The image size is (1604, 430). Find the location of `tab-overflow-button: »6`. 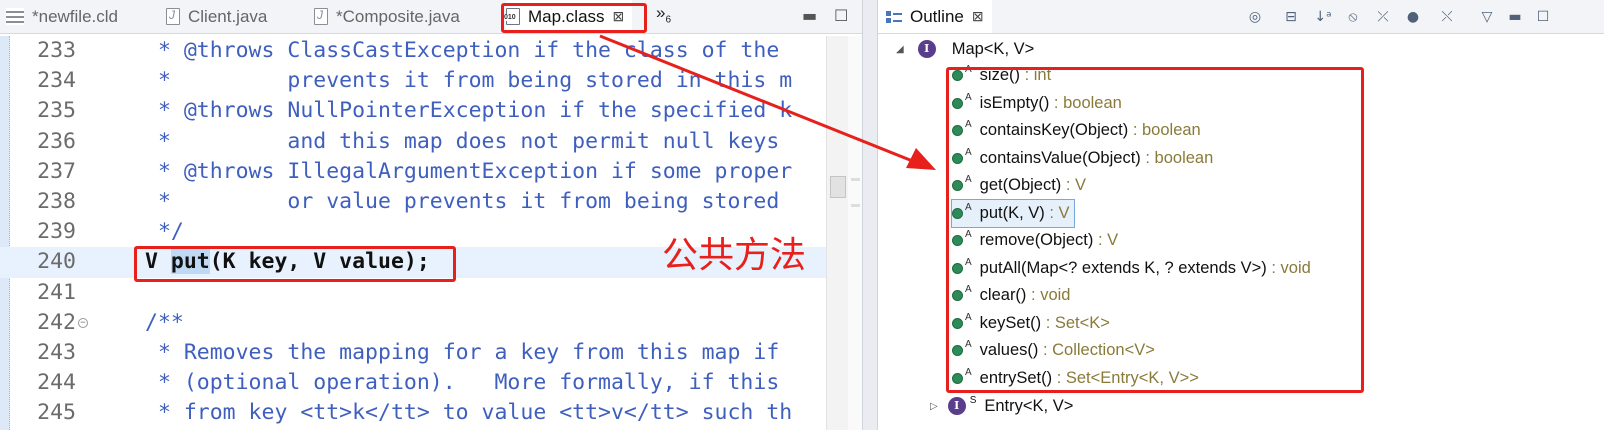

tab-overflow-button: »6 is located at coordinates (663, 14).